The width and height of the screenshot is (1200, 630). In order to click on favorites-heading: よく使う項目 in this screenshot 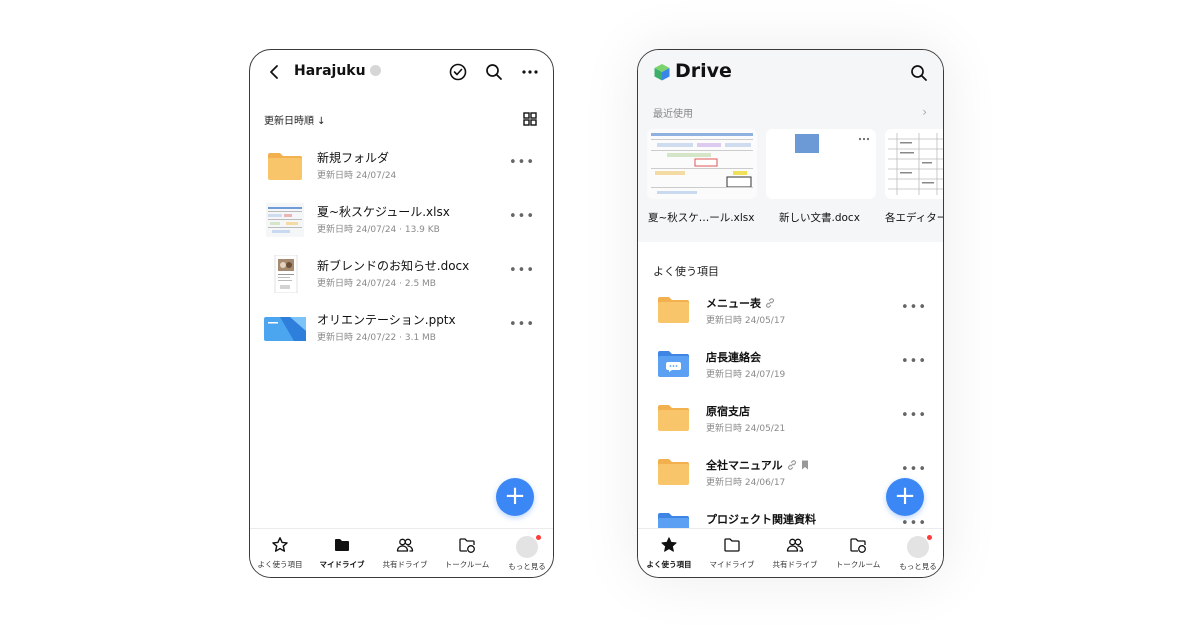, I will do `click(686, 271)`.